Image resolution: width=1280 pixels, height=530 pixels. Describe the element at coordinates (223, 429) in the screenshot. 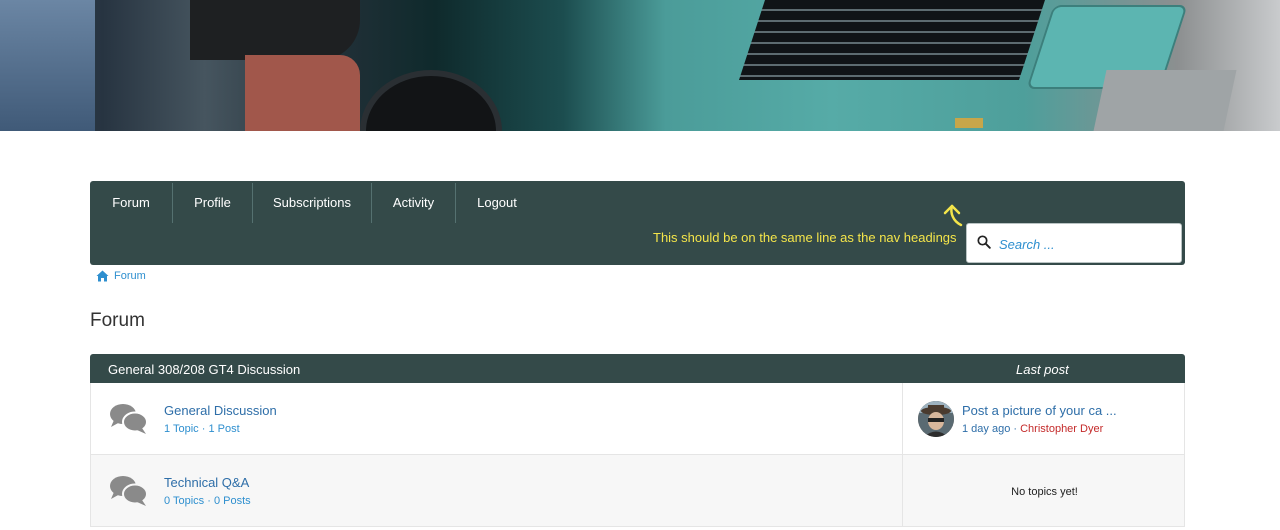

I see `post-count: 1 Post` at that location.